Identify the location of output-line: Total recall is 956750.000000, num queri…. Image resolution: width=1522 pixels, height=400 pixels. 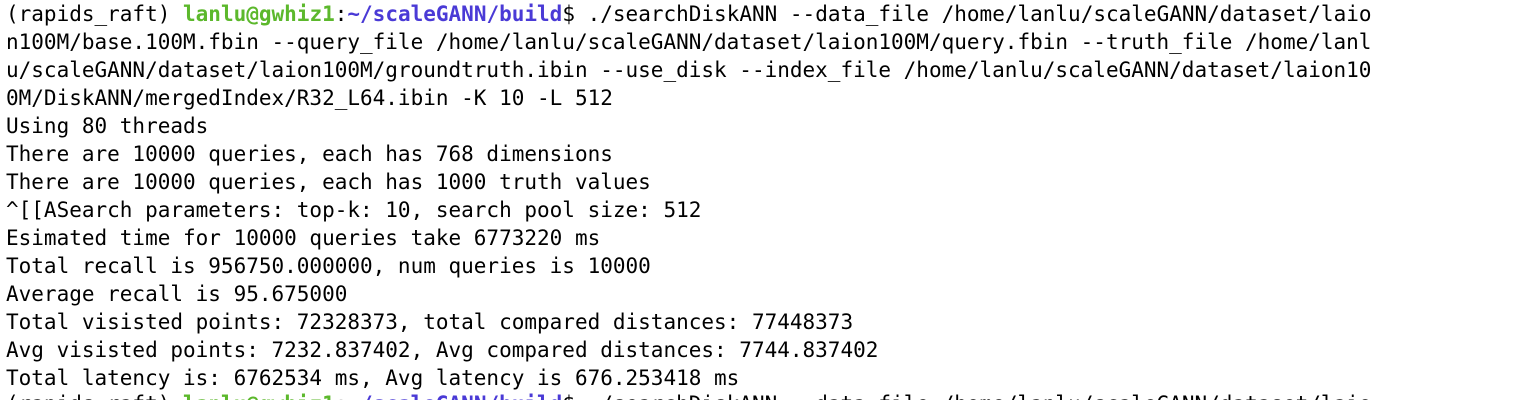
(328, 266).